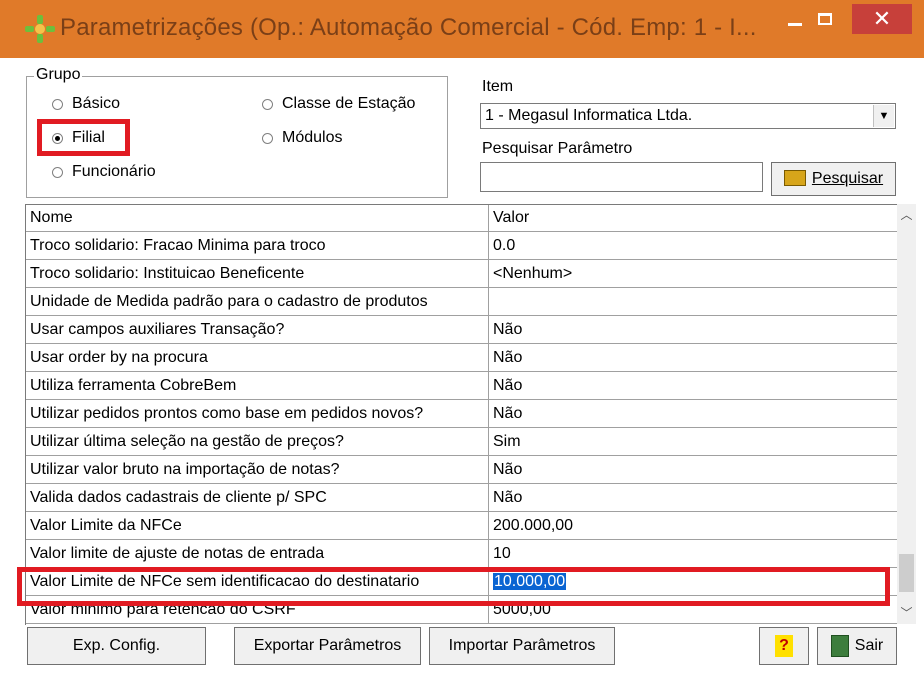  I want to click on maximize-button, so click(825, 19).